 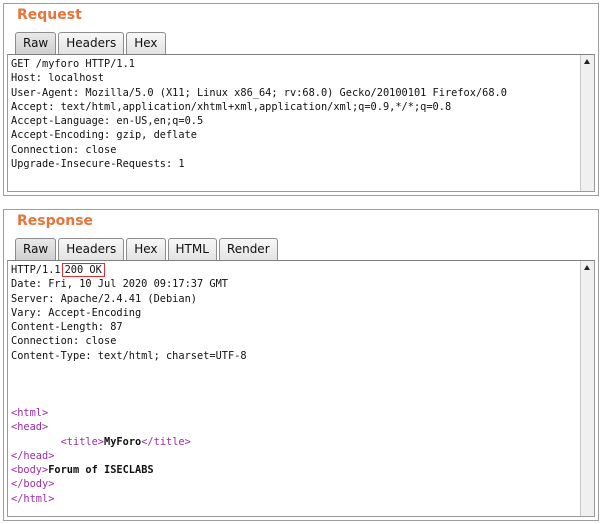 What do you see at coordinates (36, 270) in the screenshot?
I see `status-protocol: HTTP/1.1` at bounding box center [36, 270].